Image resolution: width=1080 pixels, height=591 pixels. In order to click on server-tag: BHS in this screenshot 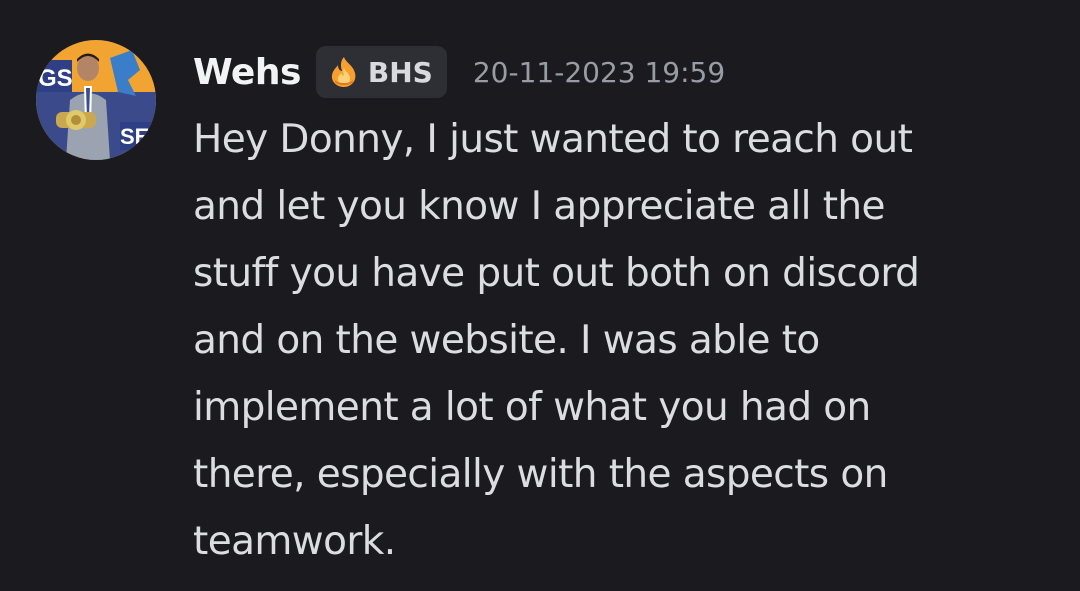, I will do `click(381, 72)`.